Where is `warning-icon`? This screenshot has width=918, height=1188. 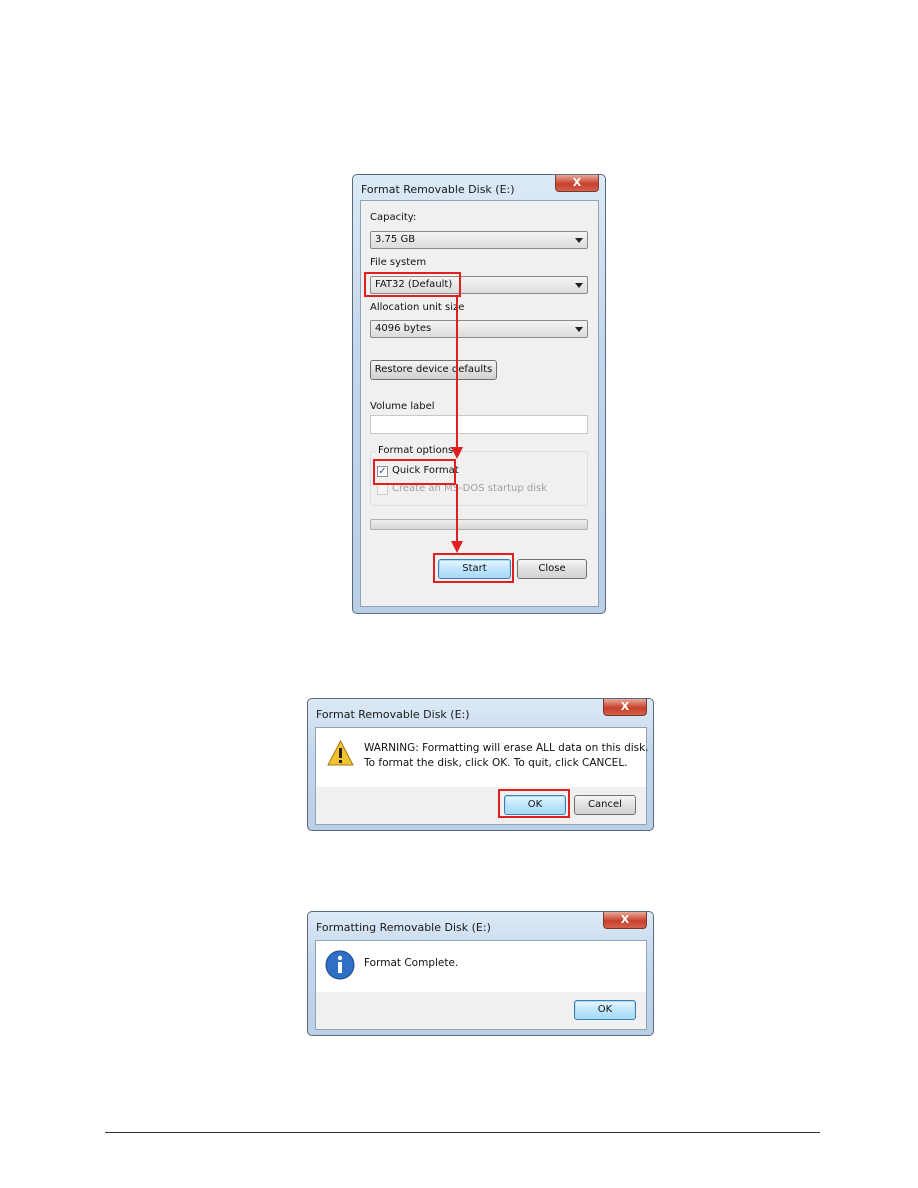
warning-icon is located at coordinates (340, 753).